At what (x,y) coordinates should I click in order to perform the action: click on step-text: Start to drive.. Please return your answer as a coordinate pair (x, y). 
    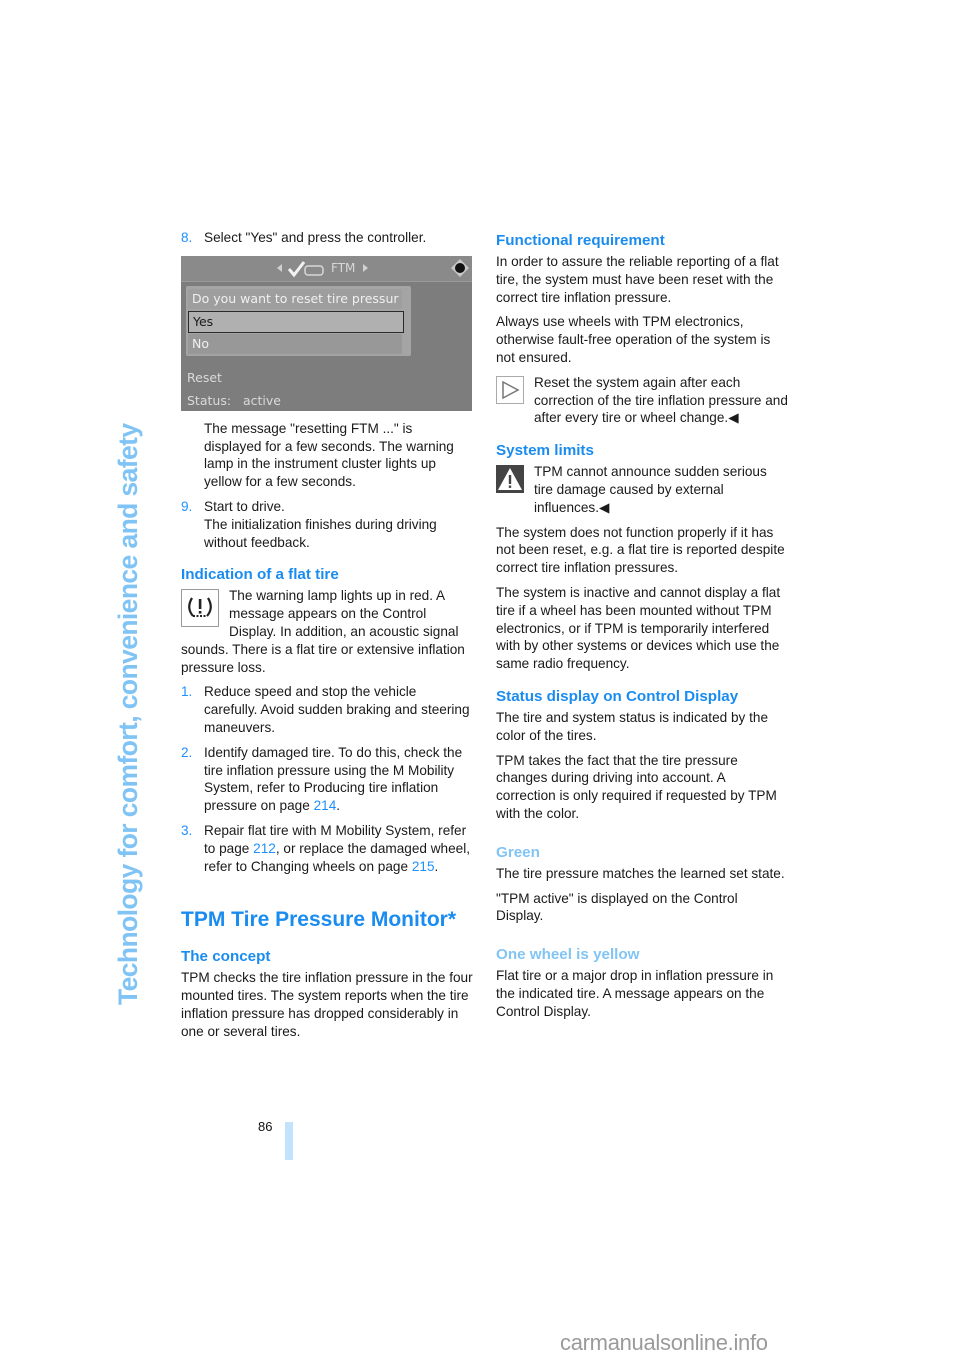
    Looking at the image, I should click on (244, 506).